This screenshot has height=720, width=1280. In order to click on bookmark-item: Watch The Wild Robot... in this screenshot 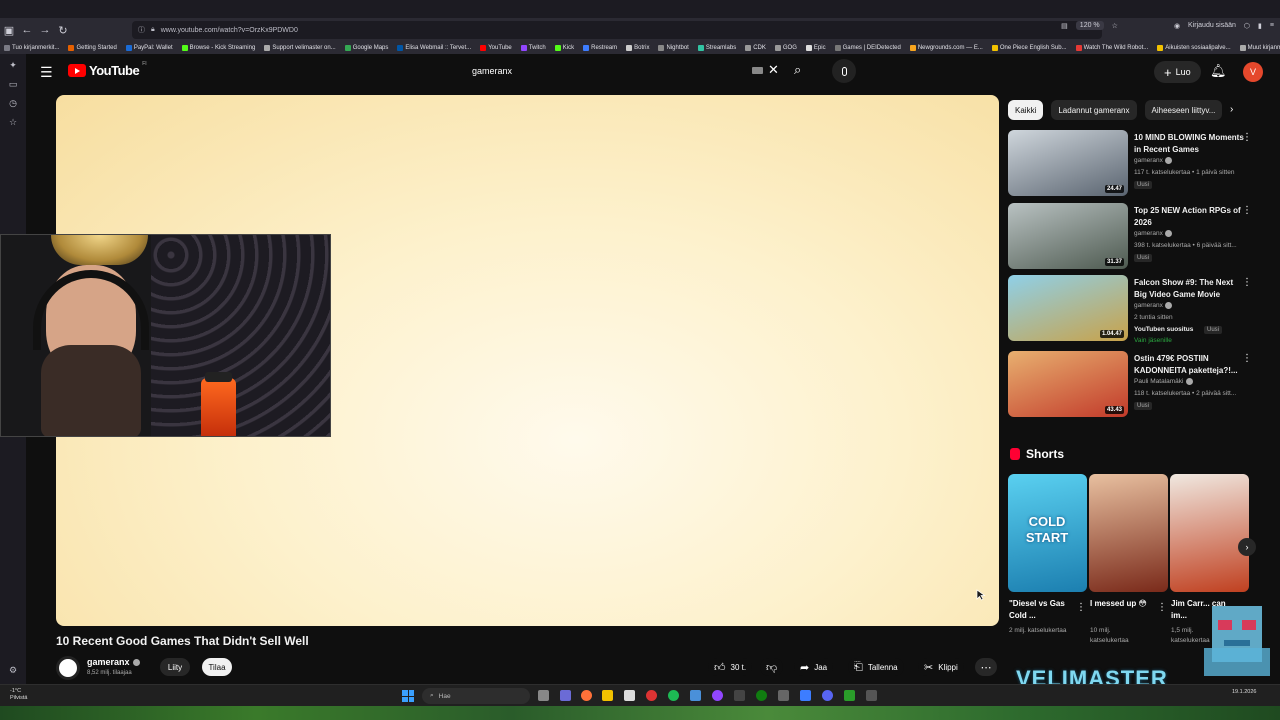, I will do `click(1111, 48)`.